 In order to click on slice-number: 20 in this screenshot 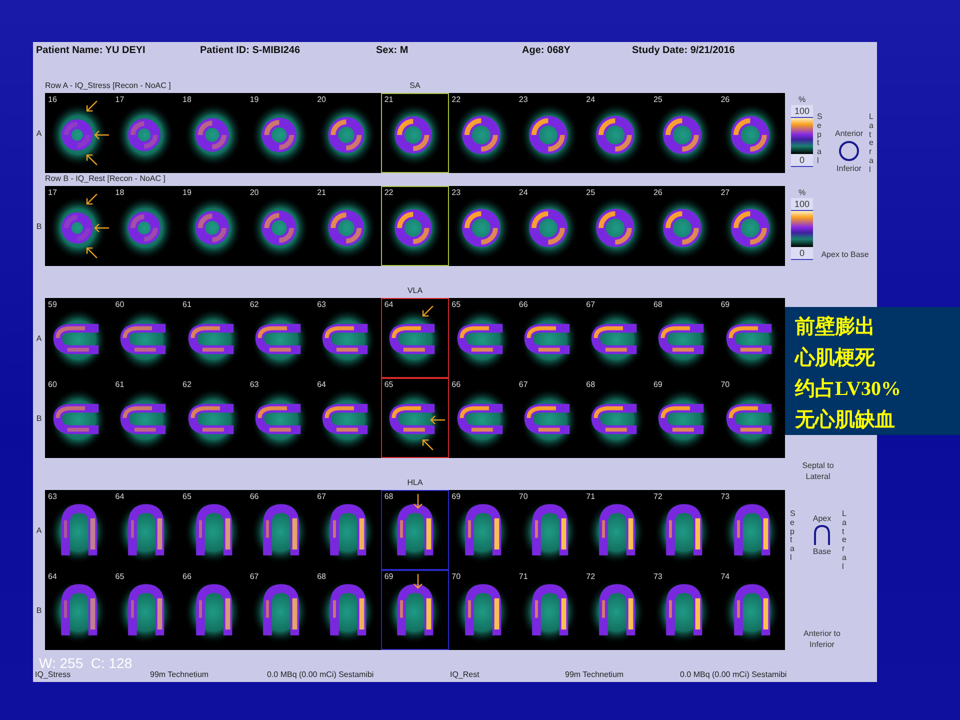, I will do `click(321, 99)`.